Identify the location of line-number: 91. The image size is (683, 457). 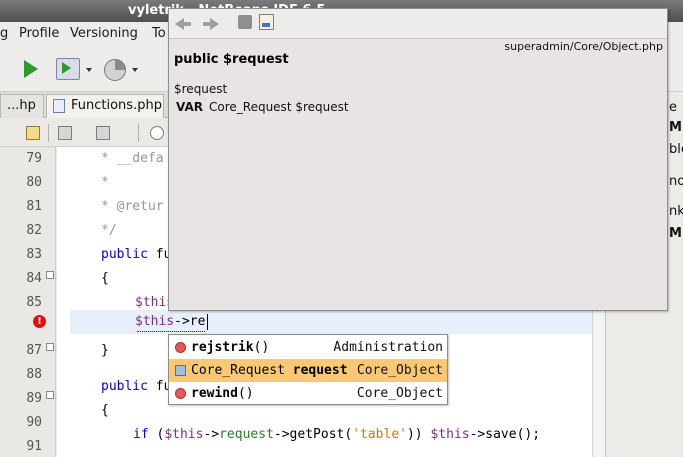
(34, 446).